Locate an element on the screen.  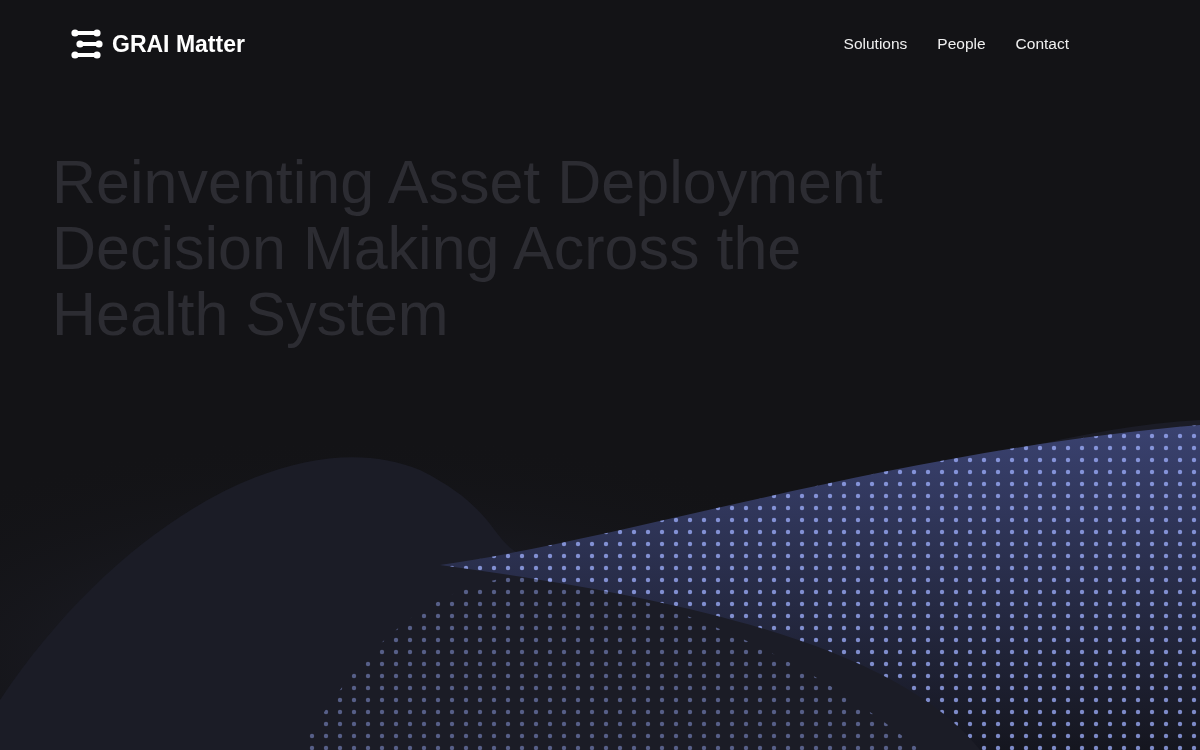
logo-icon is located at coordinates (87, 44).